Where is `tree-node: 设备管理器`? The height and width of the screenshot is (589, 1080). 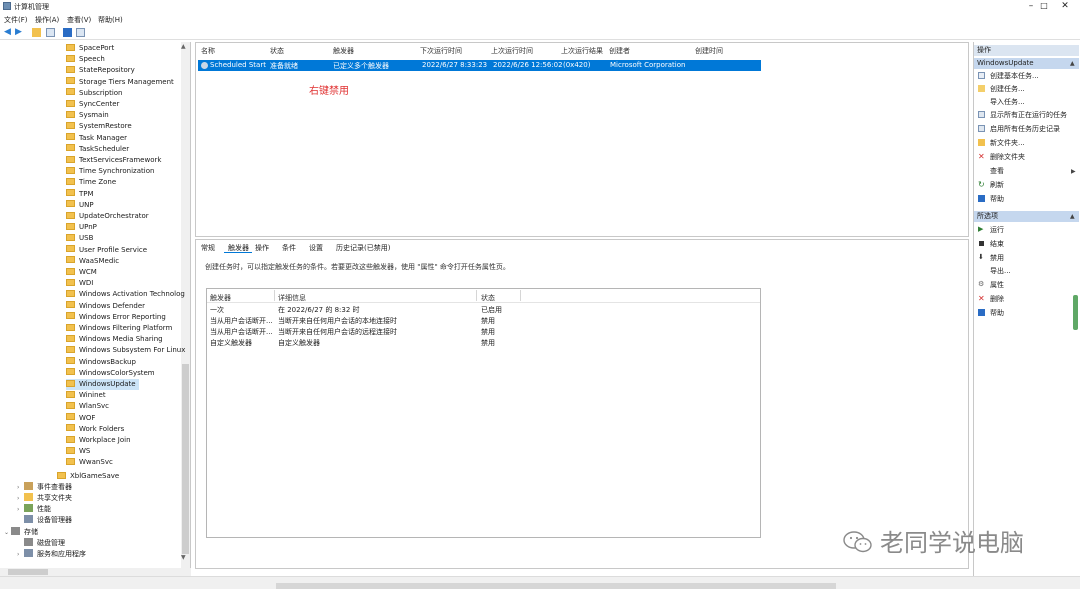 tree-node: 设备管理器 is located at coordinates (48, 520).